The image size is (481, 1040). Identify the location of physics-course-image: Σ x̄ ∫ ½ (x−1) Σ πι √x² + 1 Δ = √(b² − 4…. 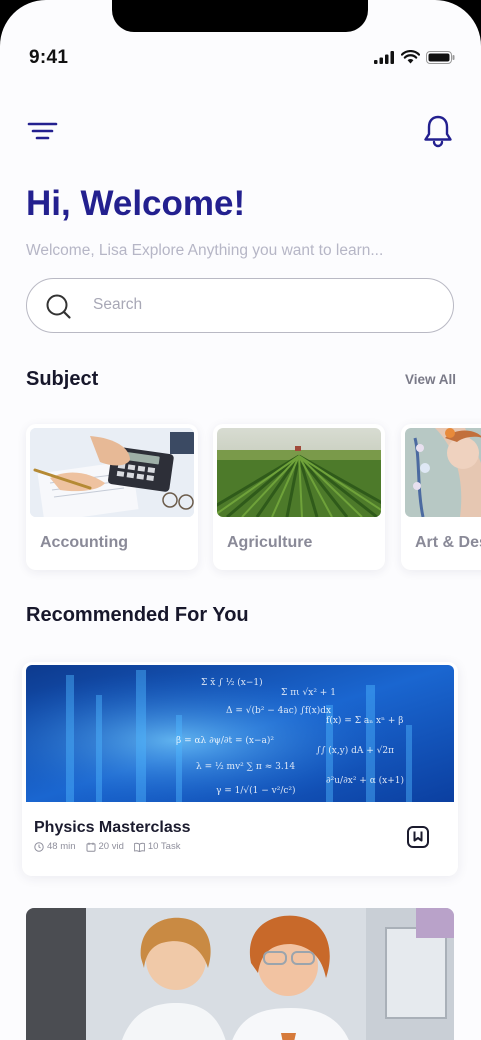
(240, 733).